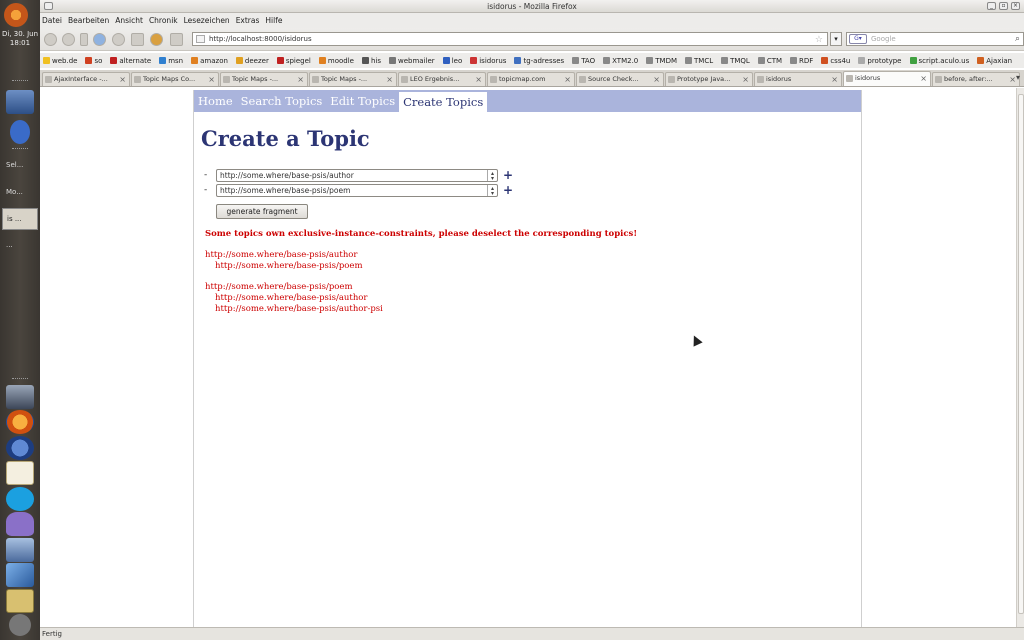  What do you see at coordinates (175, 79) in the screenshot?
I see `browser-tab: Topic Maps Co... ×` at bounding box center [175, 79].